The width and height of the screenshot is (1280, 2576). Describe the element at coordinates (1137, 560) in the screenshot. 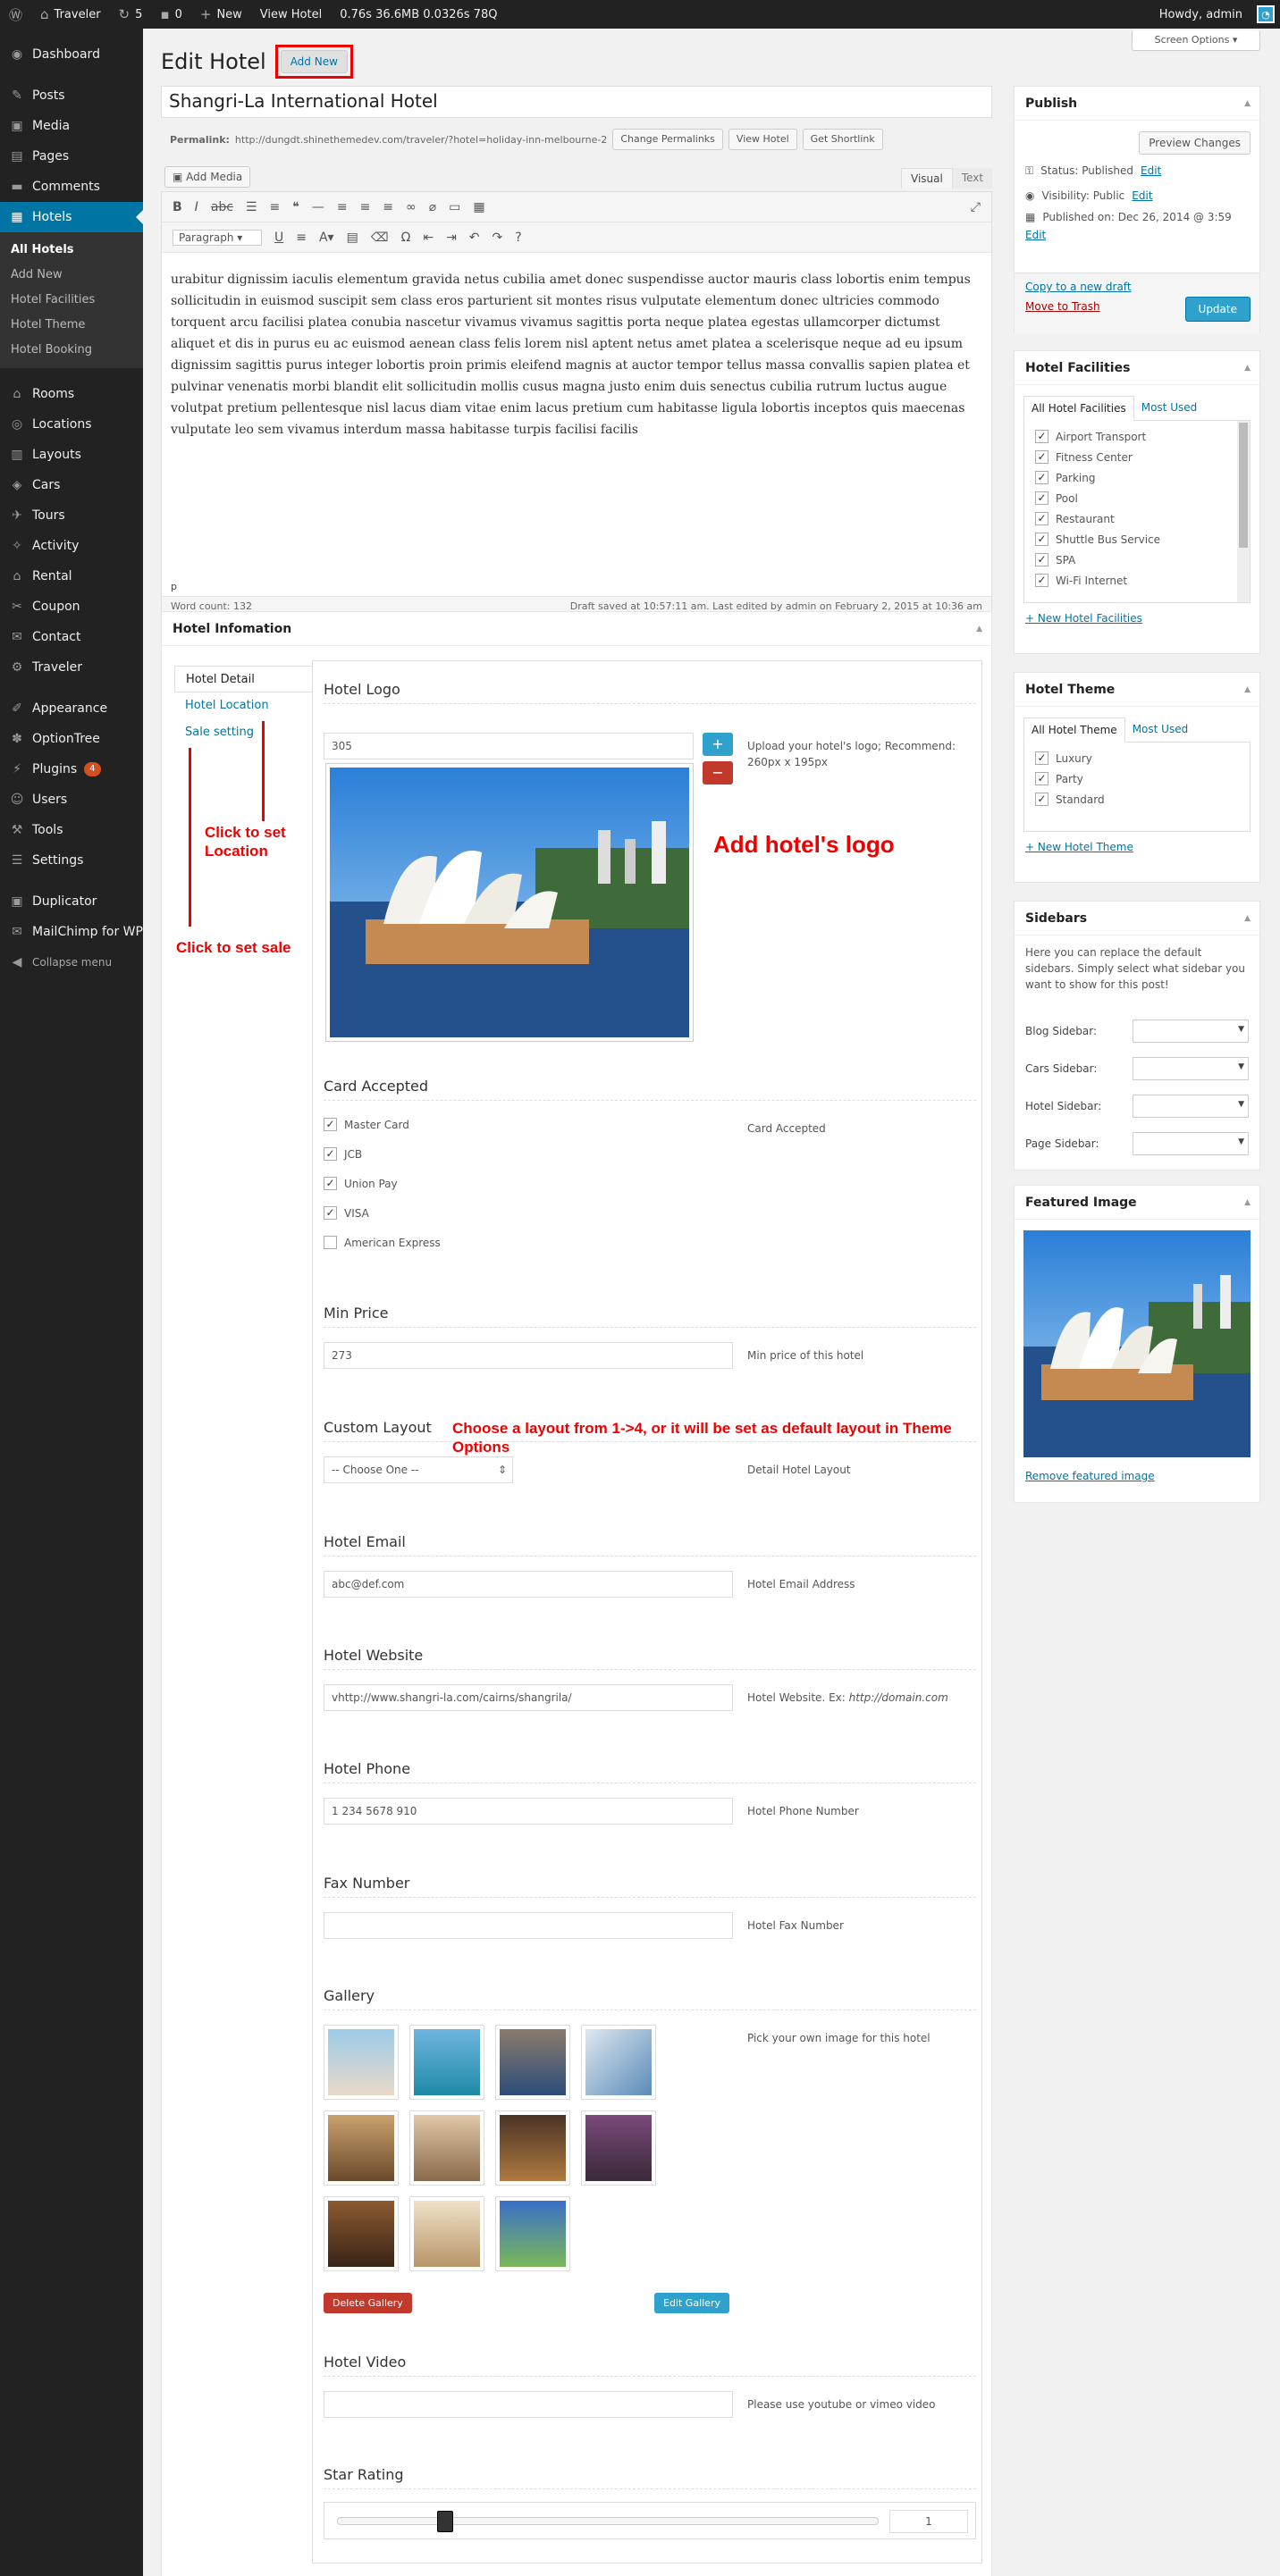

I see `facility-item: ✓ SPA` at that location.